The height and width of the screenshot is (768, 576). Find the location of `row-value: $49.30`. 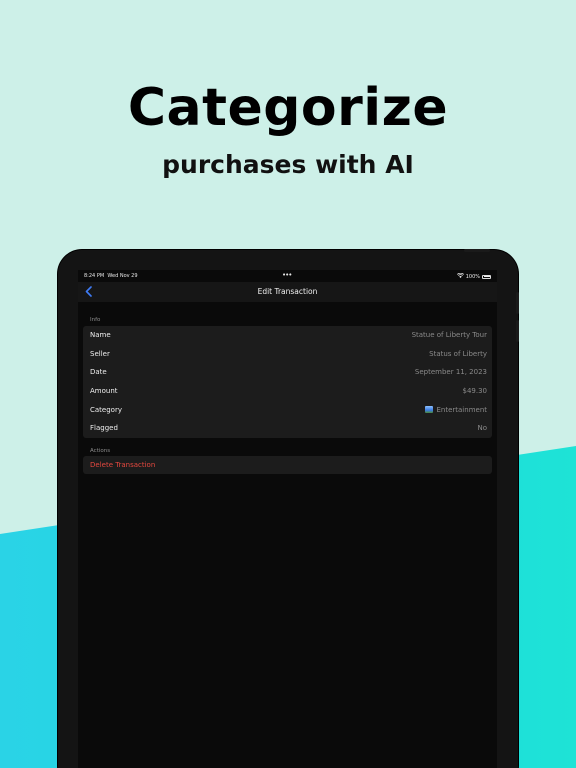

row-value: $49.30 is located at coordinates (475, 391).